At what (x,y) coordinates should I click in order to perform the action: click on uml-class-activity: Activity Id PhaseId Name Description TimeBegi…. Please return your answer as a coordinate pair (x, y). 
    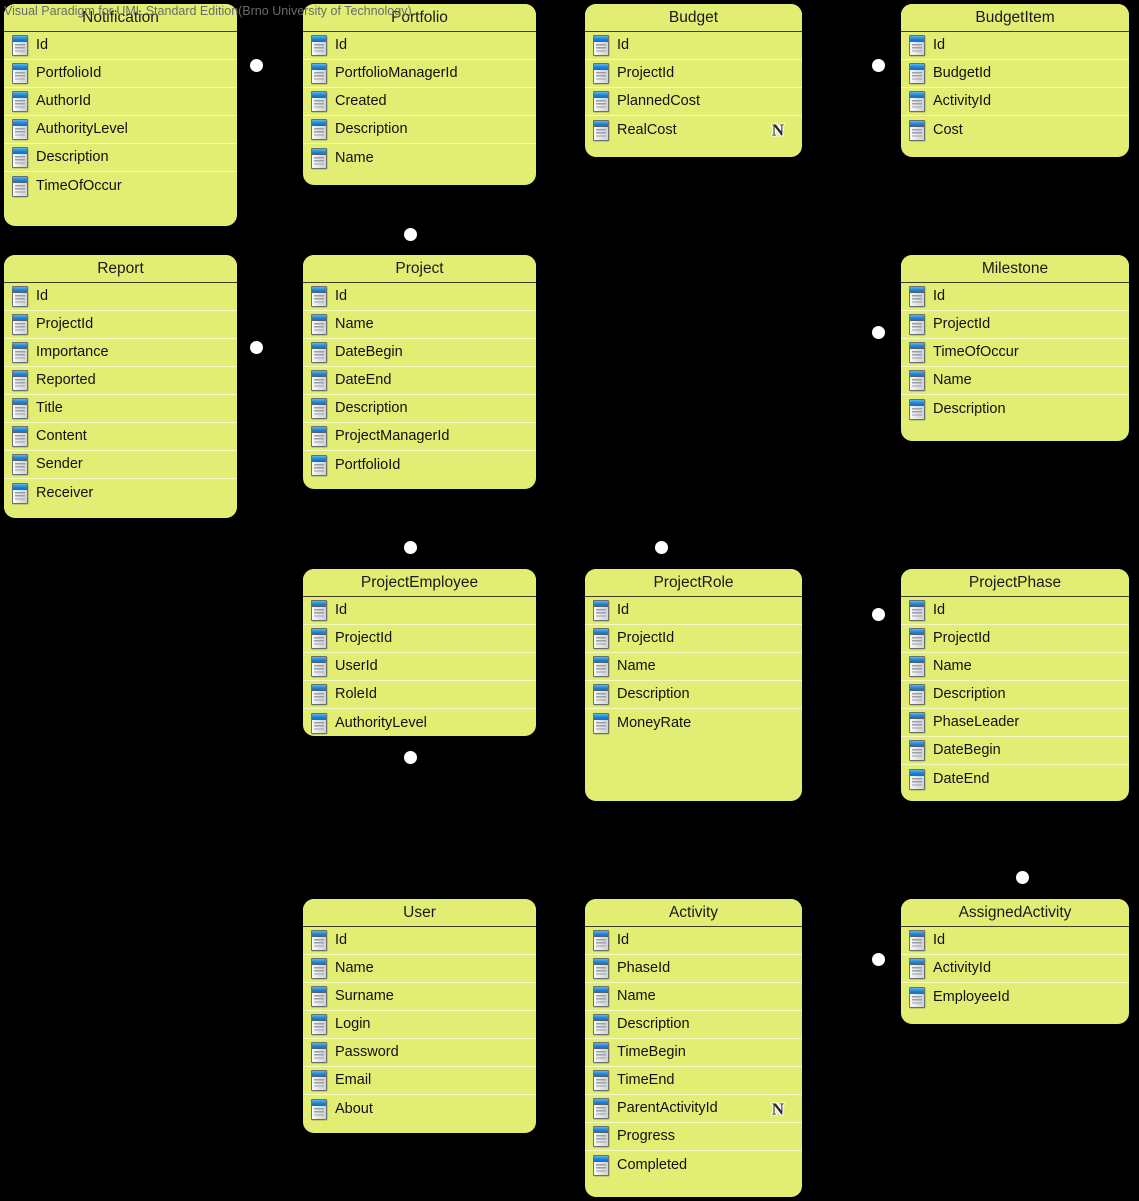
    Looking at the image, I should click on (693, 1048).